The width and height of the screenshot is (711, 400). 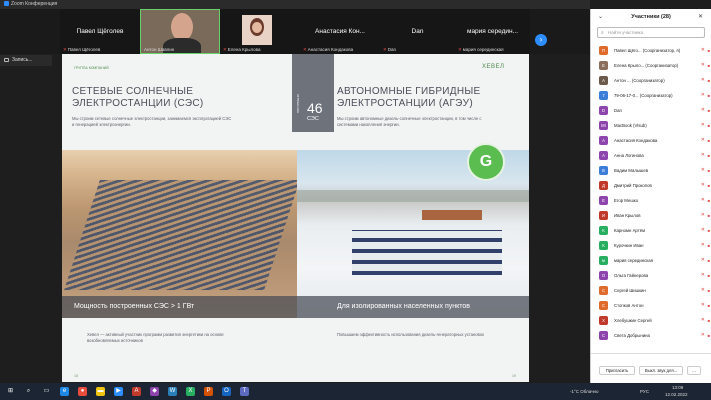 What do you see at coordinates (651, 65) in the screenshot?
I see `participant-list-item: Е Елена Крыло... (Соорганизатор) ✕ ■` at bounding box center [651, 65].